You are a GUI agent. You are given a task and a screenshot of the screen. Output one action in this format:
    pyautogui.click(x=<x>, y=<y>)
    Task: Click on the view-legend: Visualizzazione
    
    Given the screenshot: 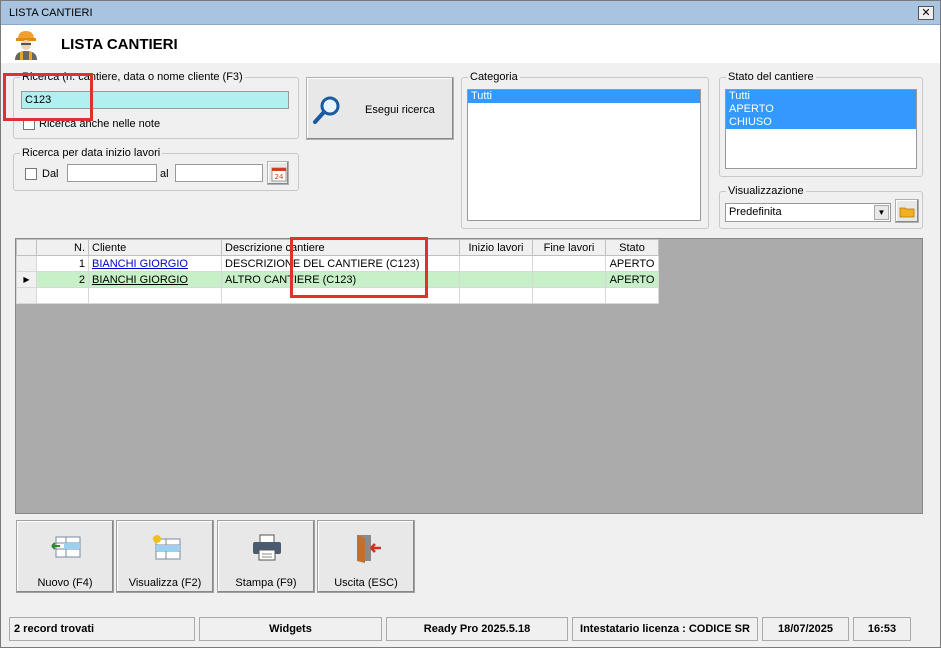 What is the action you would take?
    pyautogui.click(x=766, y=191)
    